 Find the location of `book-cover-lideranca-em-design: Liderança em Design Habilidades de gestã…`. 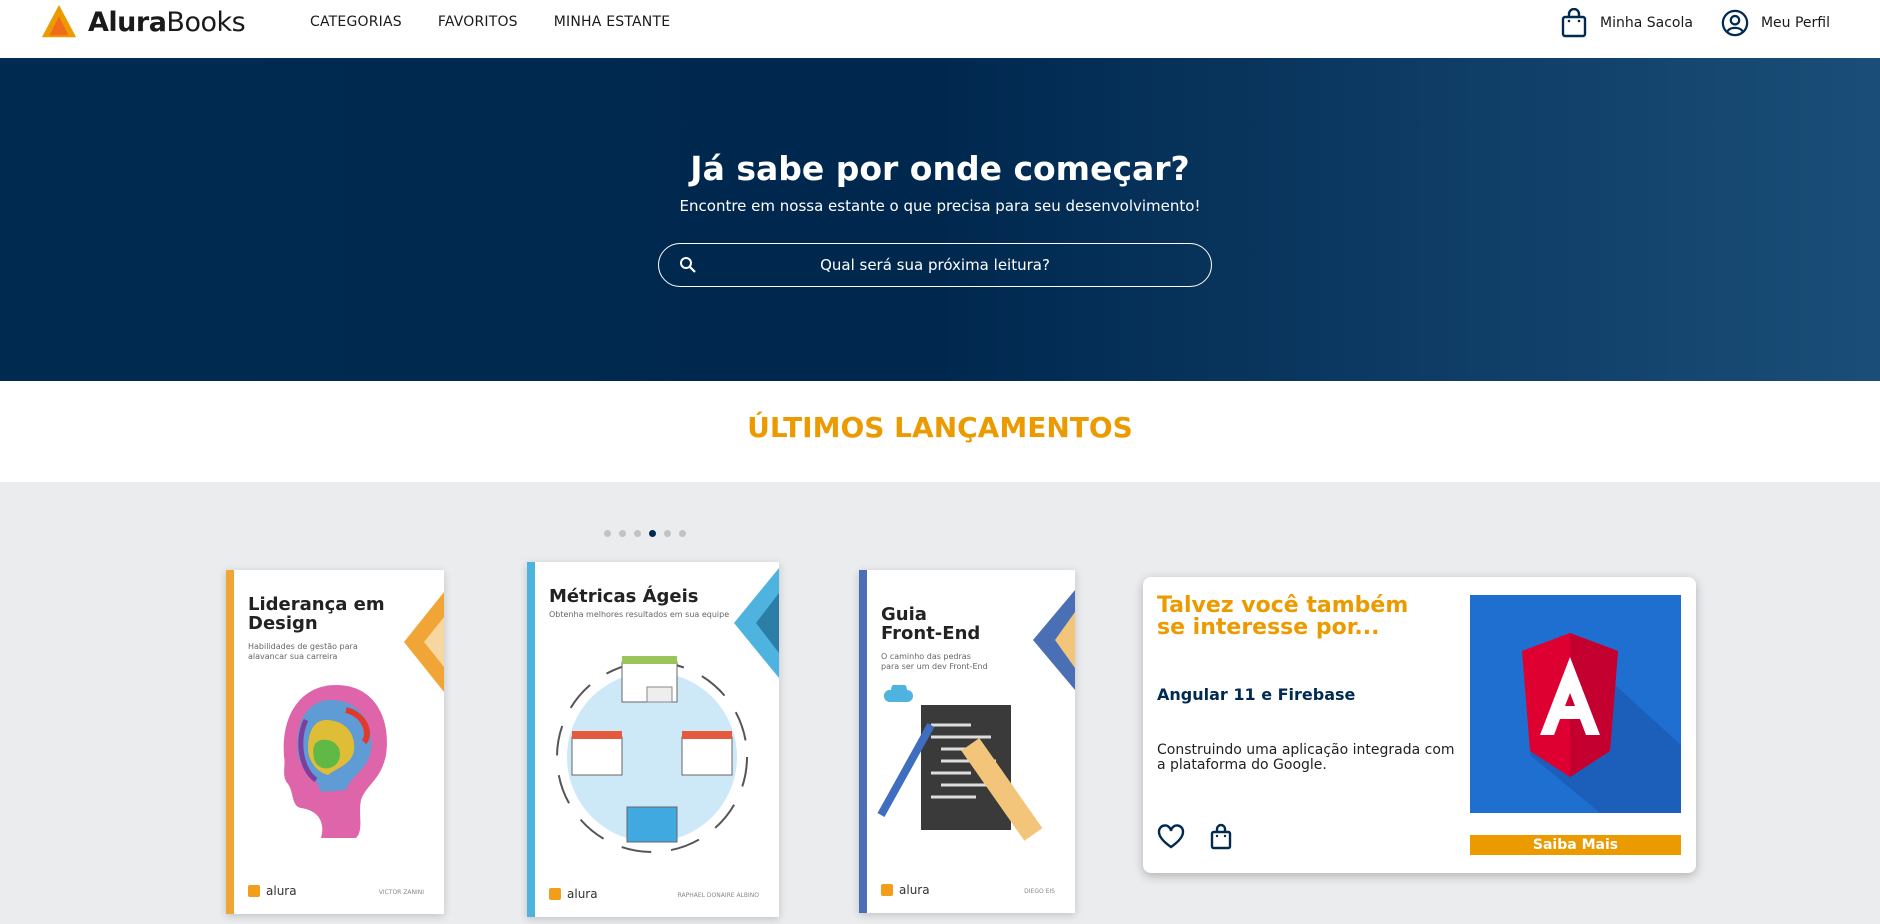

book-cover-lideranca-em-design: Liderança em Design Habilidades de gestã… is located at coordinates (335, 742).